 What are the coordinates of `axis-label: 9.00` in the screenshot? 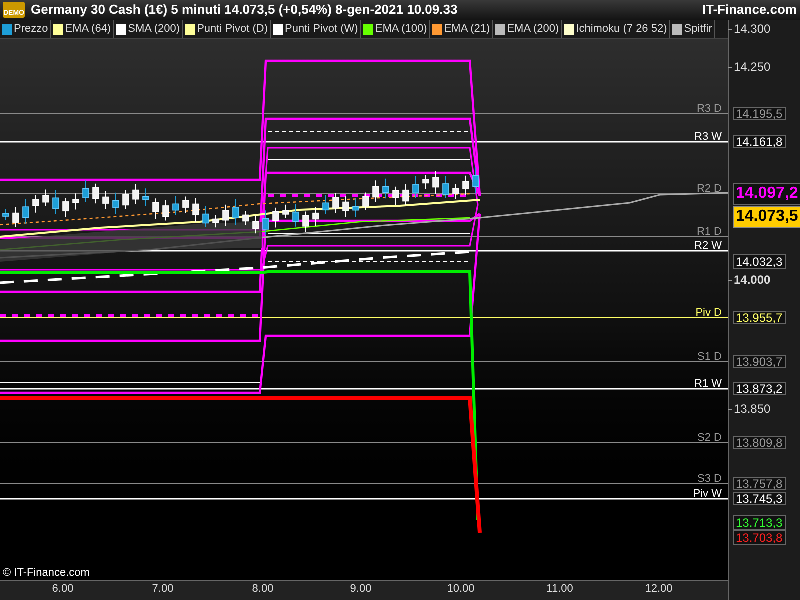 It's located at (361, 589).